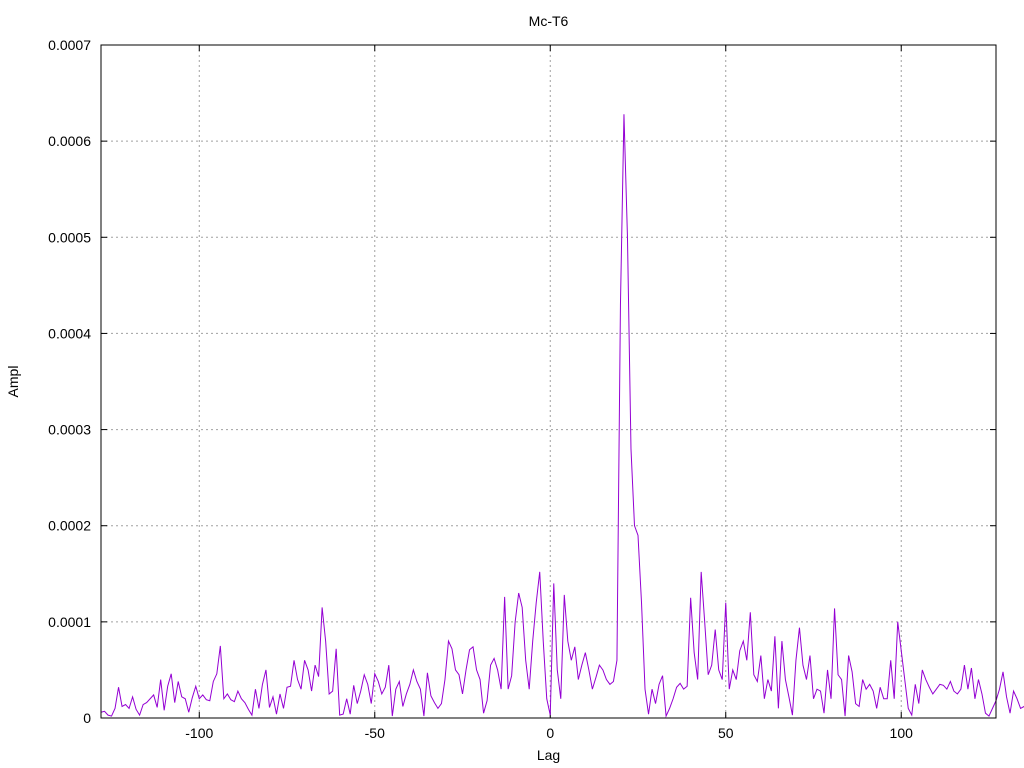 The width and height of the screenshot is (1024, 768). I want to click on y-axis-label: Ampl, so click(13, 382).